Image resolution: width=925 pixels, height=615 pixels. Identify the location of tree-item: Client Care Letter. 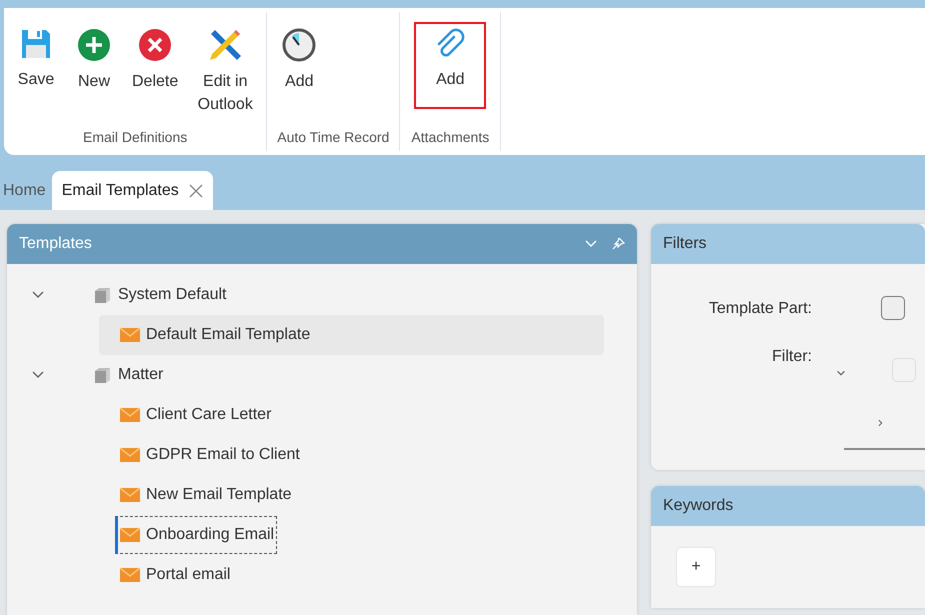
(351, 415).